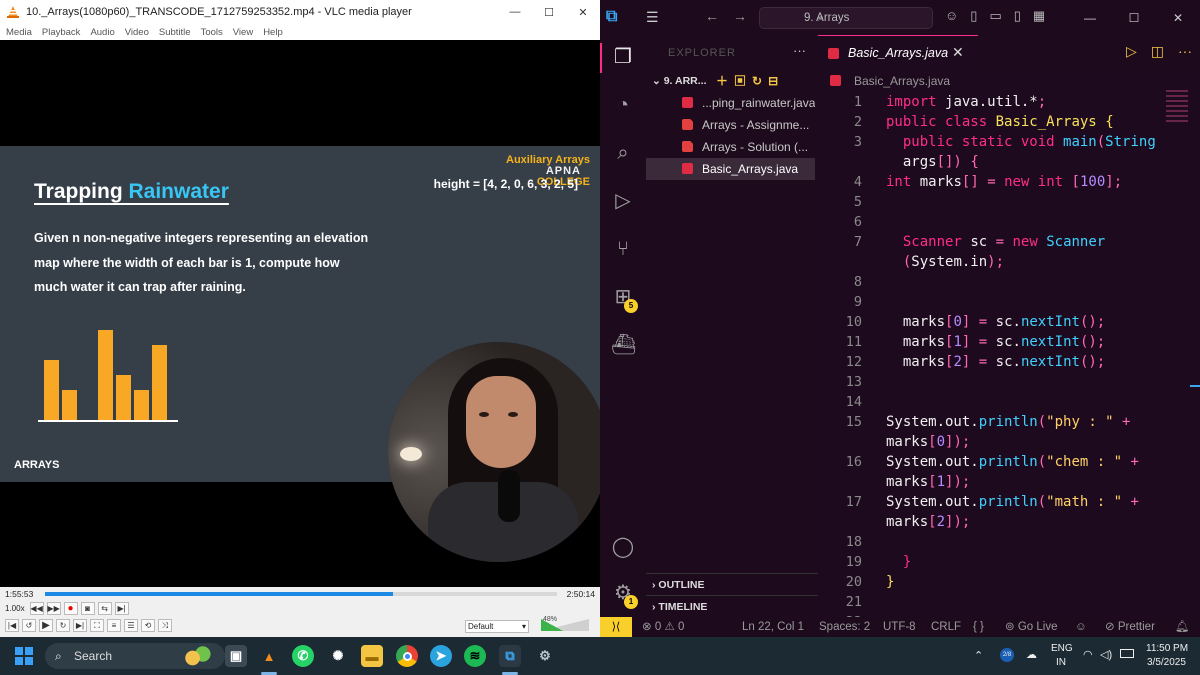 The image size is (1200, 675). What do you see at coordinates (87, 608) in the screenshot?
I see `snapshot-icon: ◙` at bounding box center [87, 608].